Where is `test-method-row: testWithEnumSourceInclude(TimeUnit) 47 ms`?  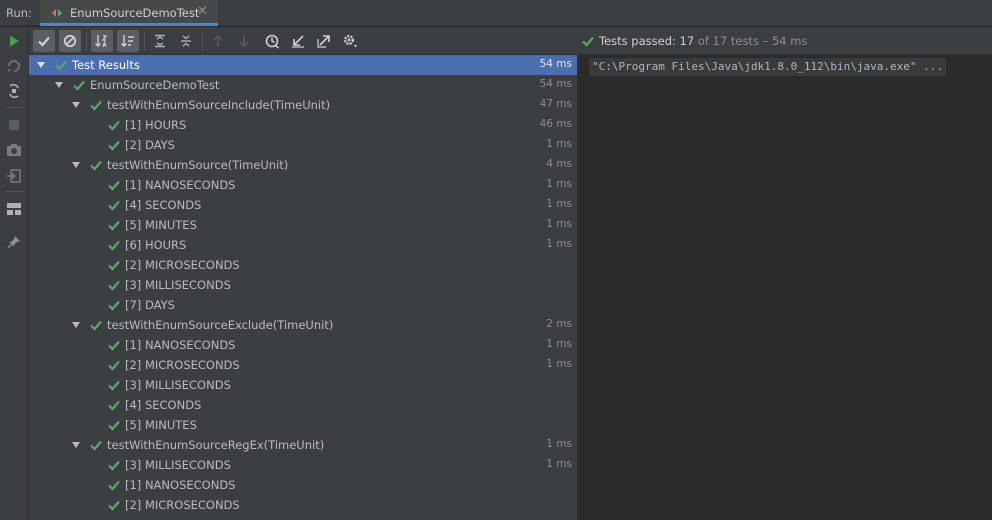
test-method-row: testWithEnumSourceInclude(TimeUnit) 47 ms is located at coordinates (303, 105).